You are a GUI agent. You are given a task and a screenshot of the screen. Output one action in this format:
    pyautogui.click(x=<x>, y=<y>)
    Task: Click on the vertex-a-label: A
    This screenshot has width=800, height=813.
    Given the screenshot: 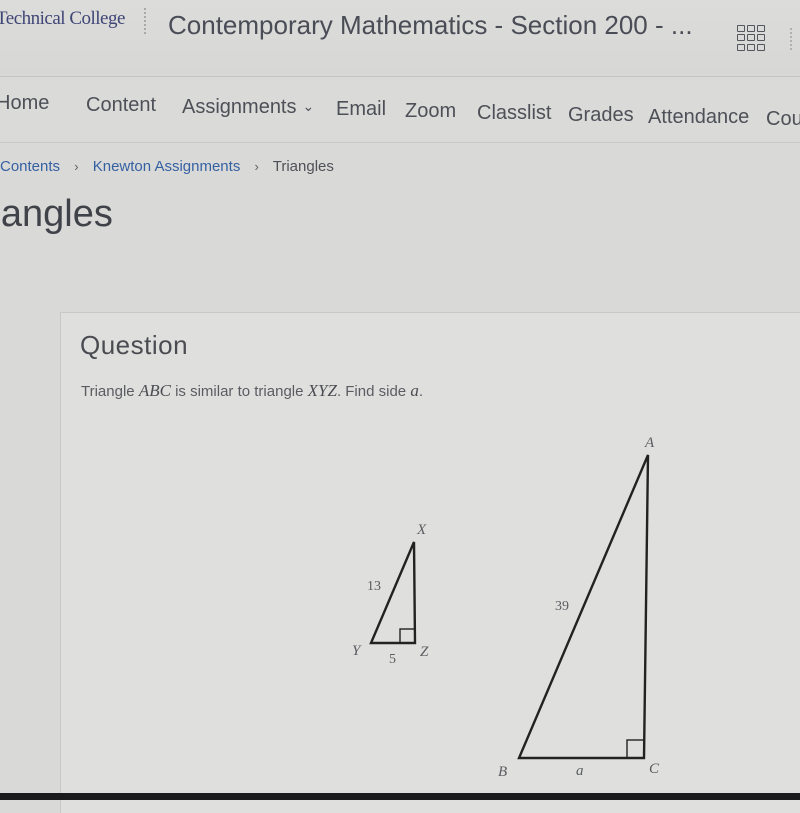 What is the action you would take?
    pyautogui.click(x=649, y=443)
    